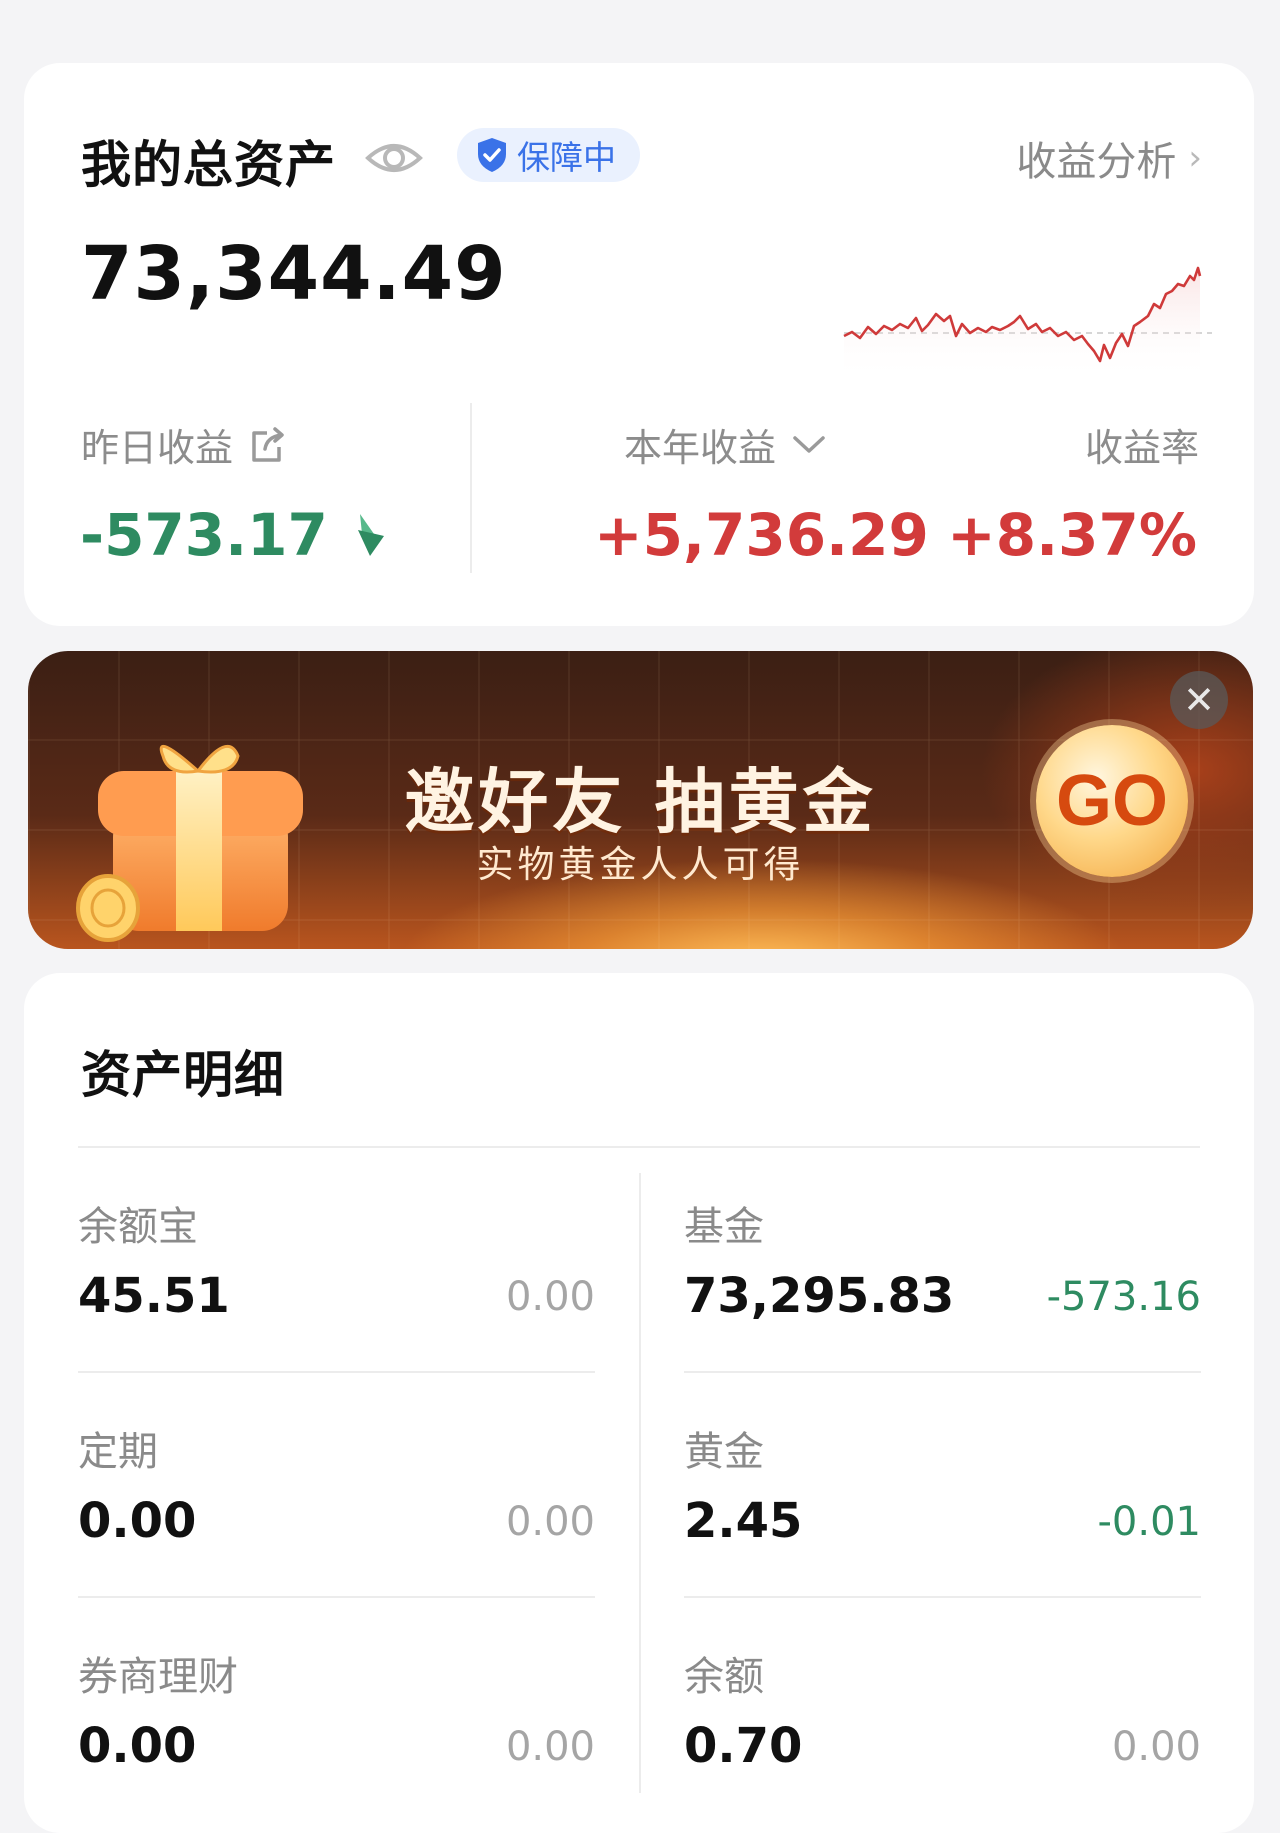  Describe the element at coordinates (204, 535) in the screenshot. I see `yesterday-earnings-value: -573.17` at that location.